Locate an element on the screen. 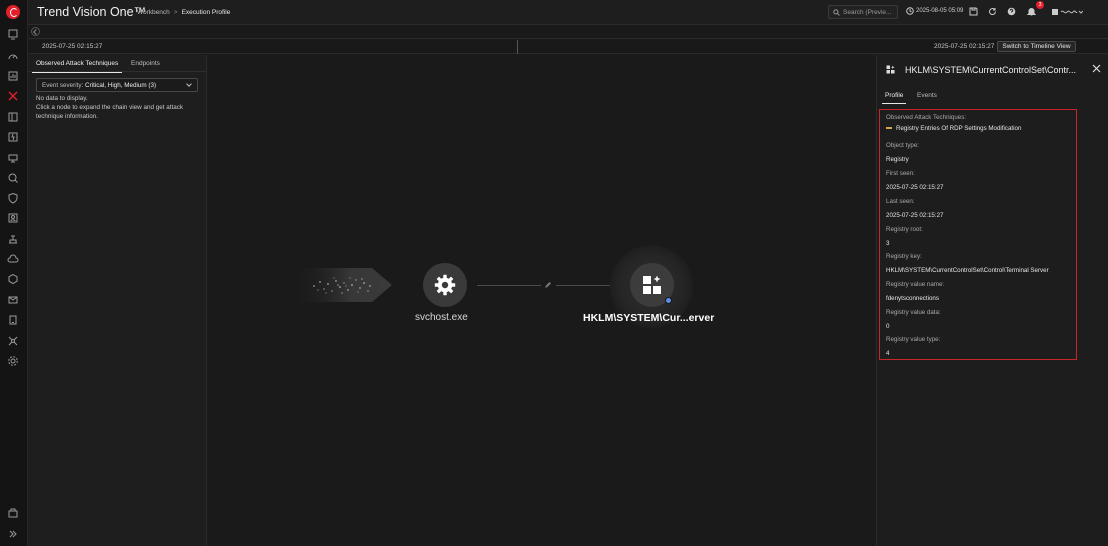 This screenshot has width=1108, height=546. left-nav-rail is located at coordinates (14, 273).